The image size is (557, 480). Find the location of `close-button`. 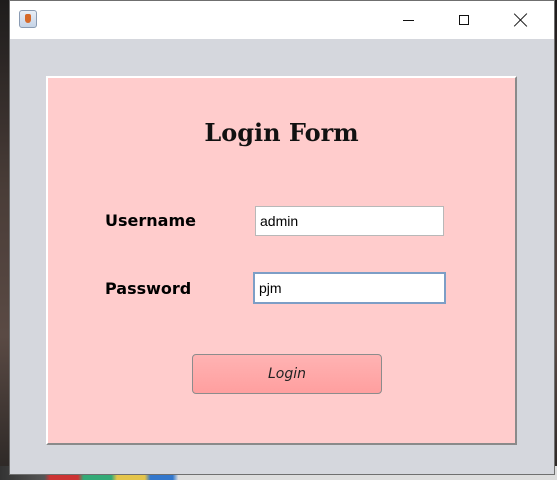

close-button is located at coordinates (521, 20).